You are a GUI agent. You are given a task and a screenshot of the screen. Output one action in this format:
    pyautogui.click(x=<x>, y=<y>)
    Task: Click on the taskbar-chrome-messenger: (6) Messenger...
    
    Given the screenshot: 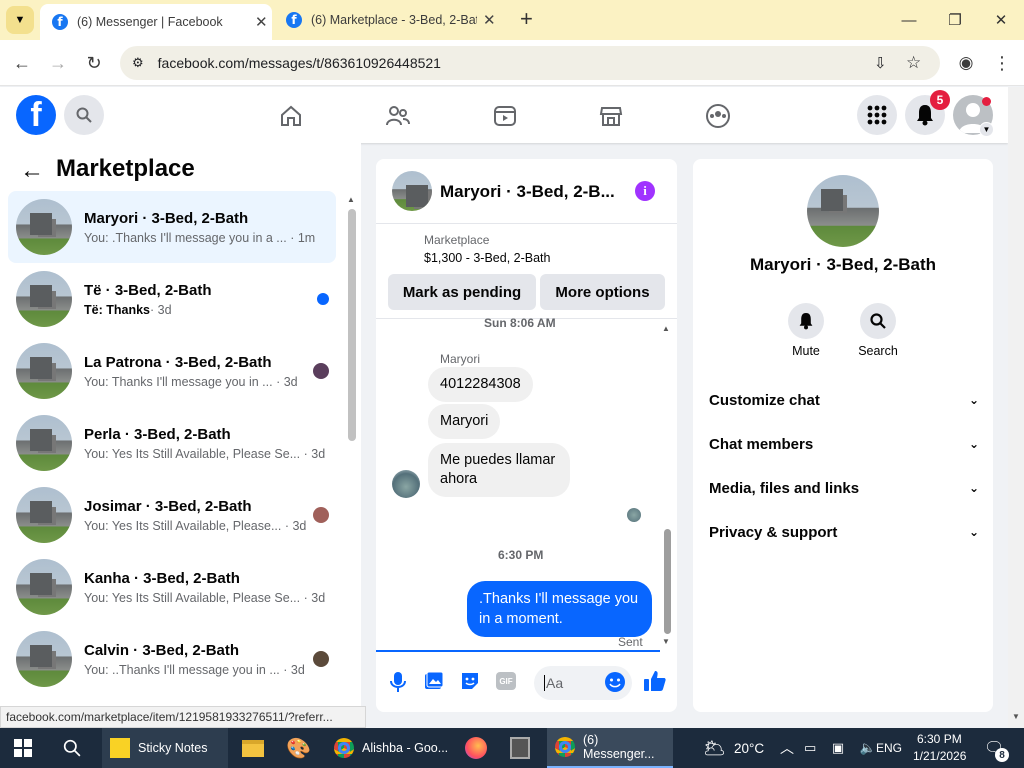 What is the action you would take?
    pyautogui.click(x=610, y=748)
    